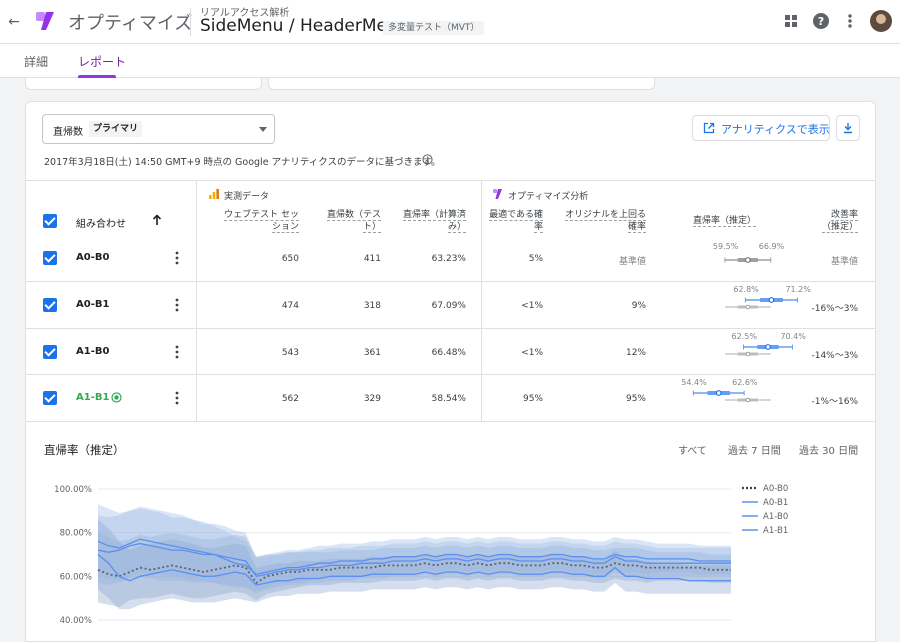  Describe the element at coordinates (694, 382) in the screenshot. I see `ci-low-label: 54.4%` at that location.